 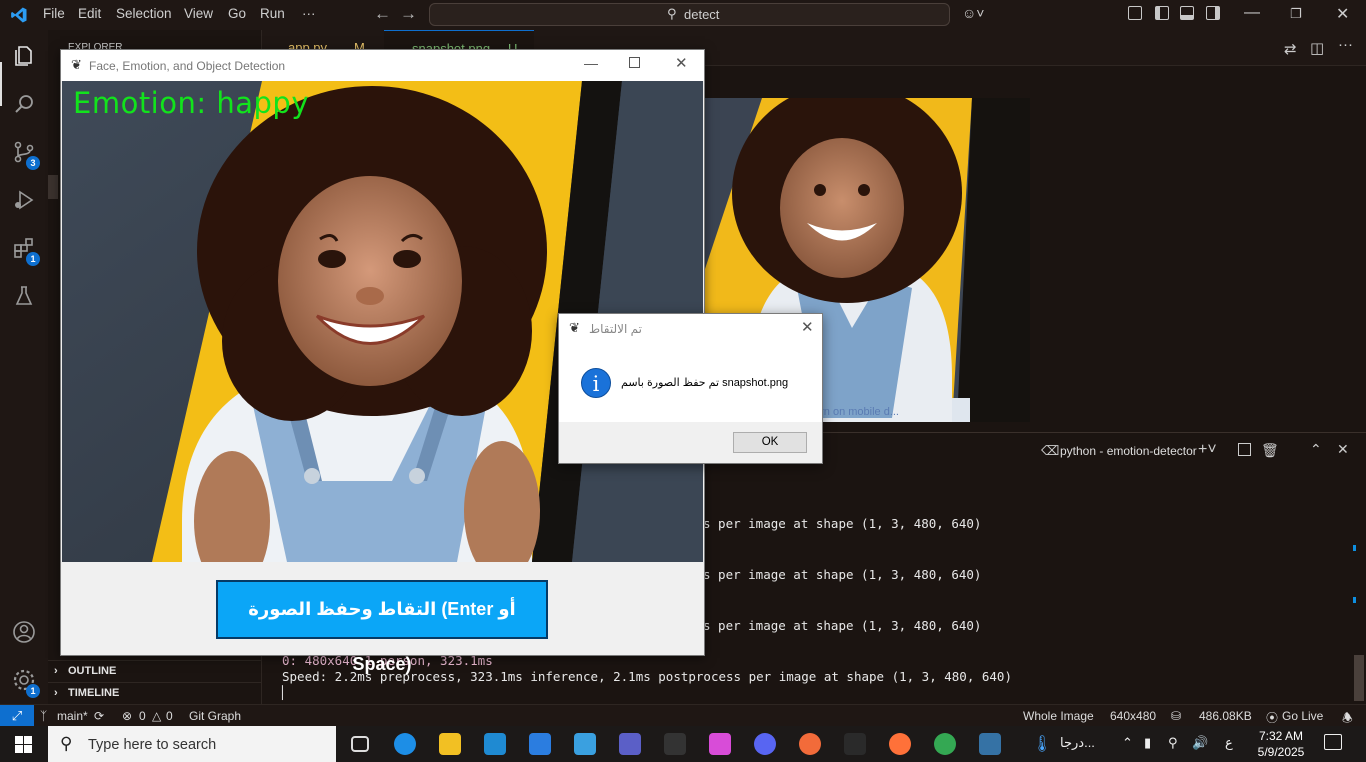 I want to click on error-icon: ⊗, so click(x=127, y=716).